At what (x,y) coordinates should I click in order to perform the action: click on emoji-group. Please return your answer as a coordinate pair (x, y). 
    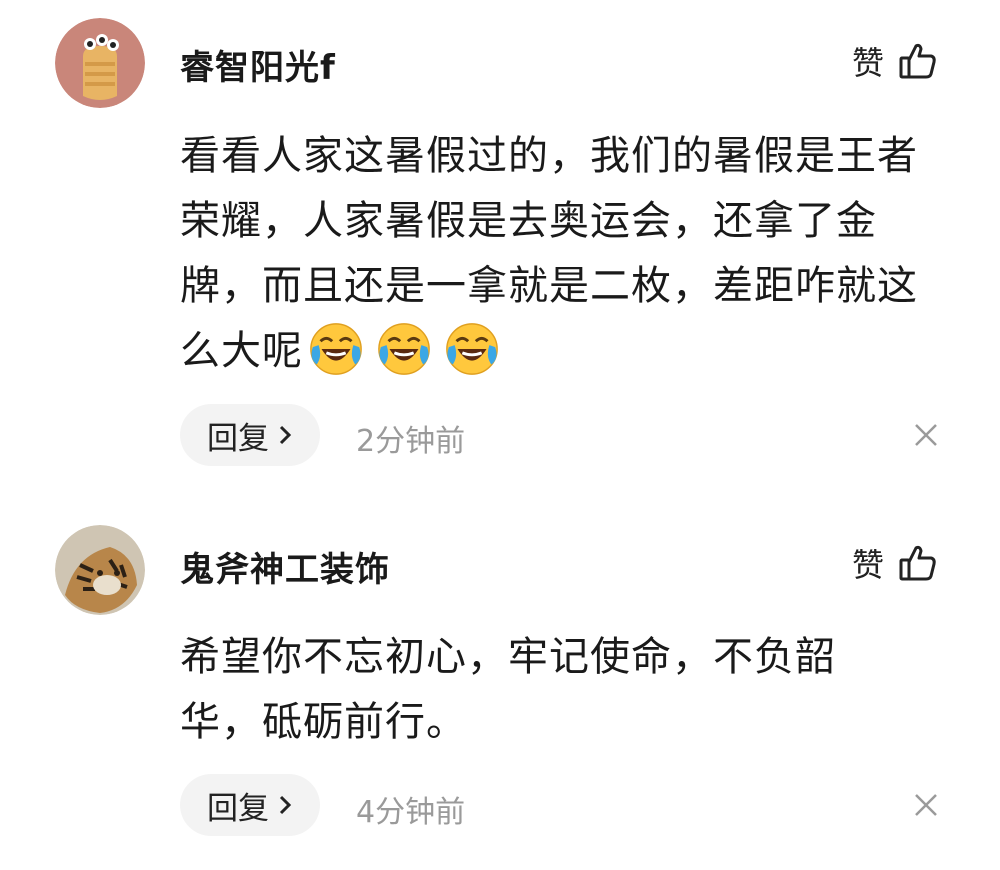
    Looking at the image, I should click on (404, 349).